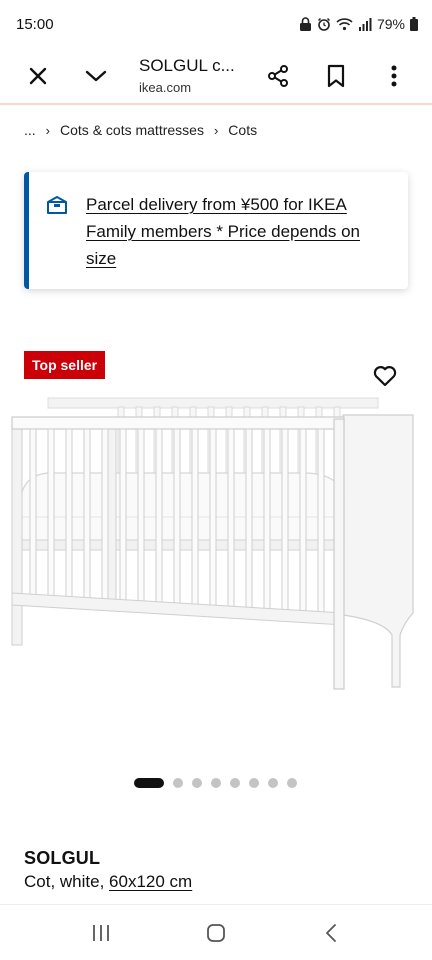 This screenshot has height=960, width=432. What do you see at coordinates (187, 76) in the screenshot?
I see `page-title-block: SOLGUL c... ikea.com` at bounding box center [187, 76].